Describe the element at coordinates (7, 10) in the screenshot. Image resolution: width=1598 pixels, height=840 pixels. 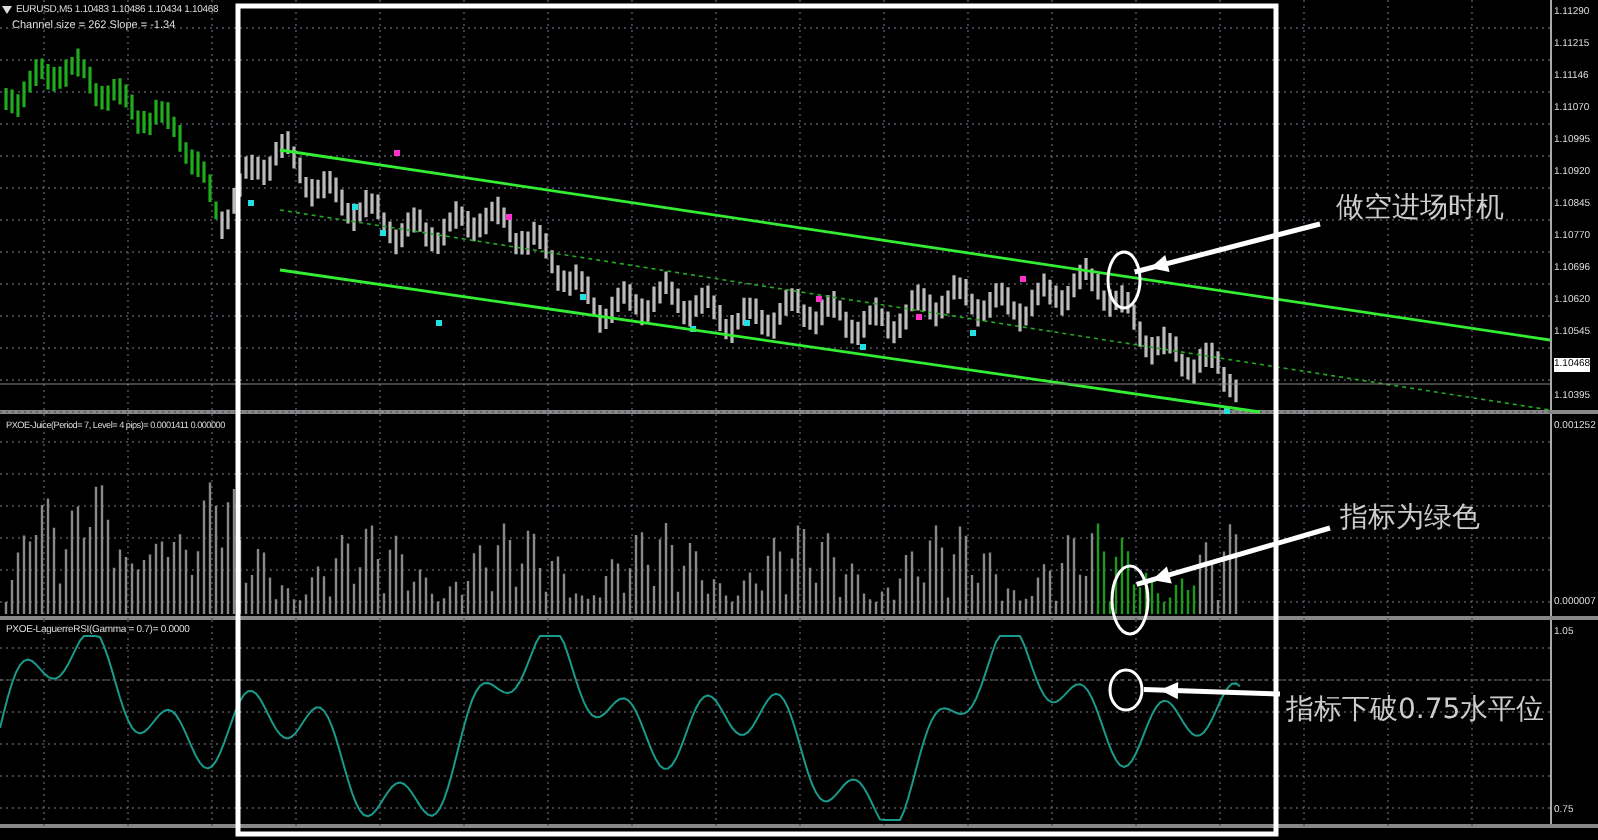
I see `collapse-icon` at that location.